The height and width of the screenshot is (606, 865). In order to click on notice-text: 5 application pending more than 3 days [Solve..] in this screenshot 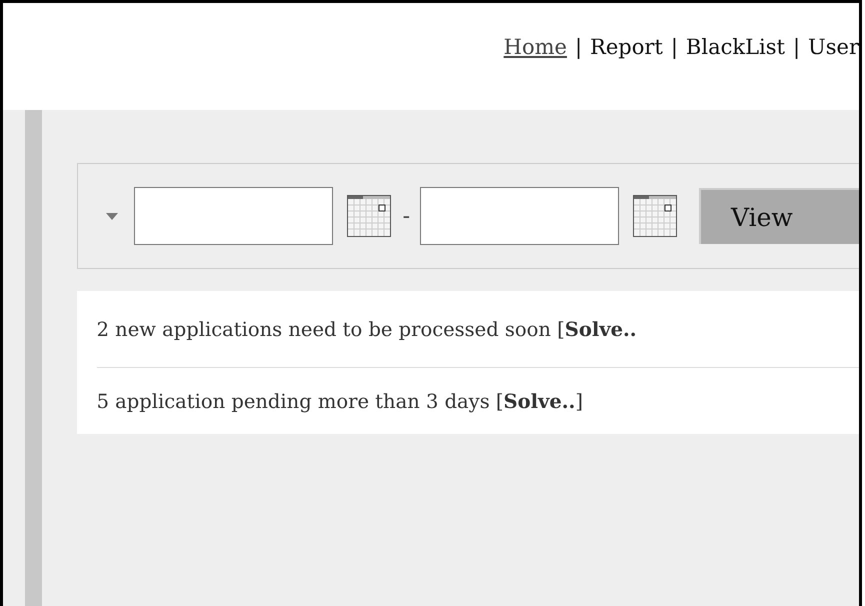, I will do `click(339, 401)`.